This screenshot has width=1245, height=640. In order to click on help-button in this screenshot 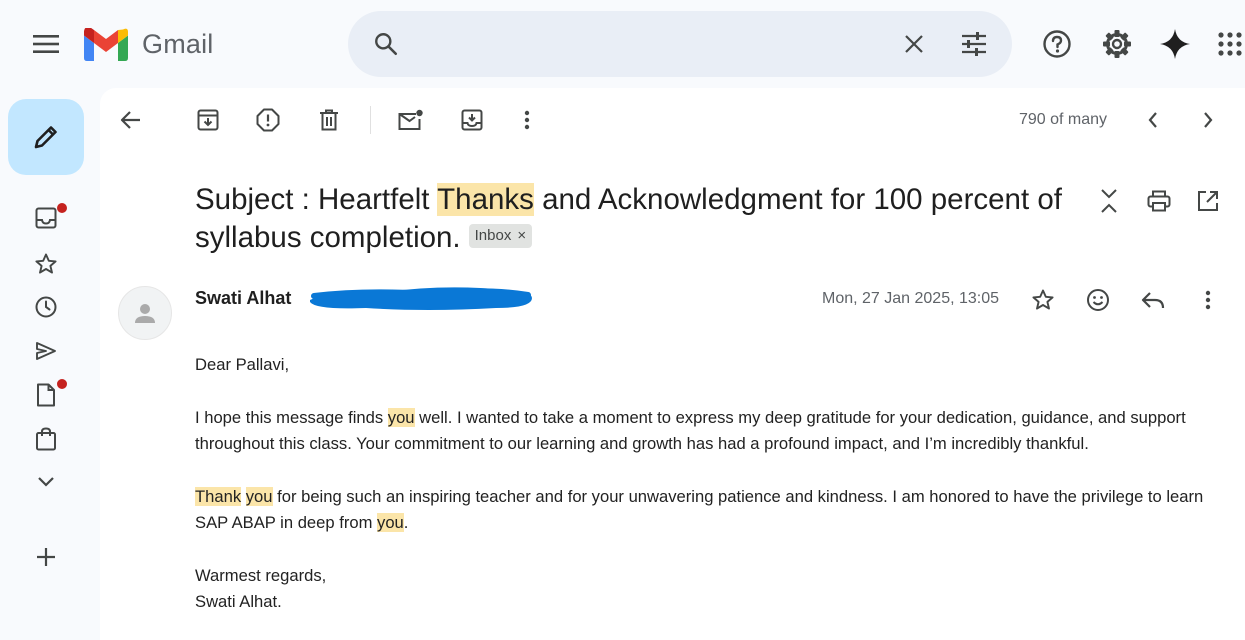, I will do `click(1057, 44)`.